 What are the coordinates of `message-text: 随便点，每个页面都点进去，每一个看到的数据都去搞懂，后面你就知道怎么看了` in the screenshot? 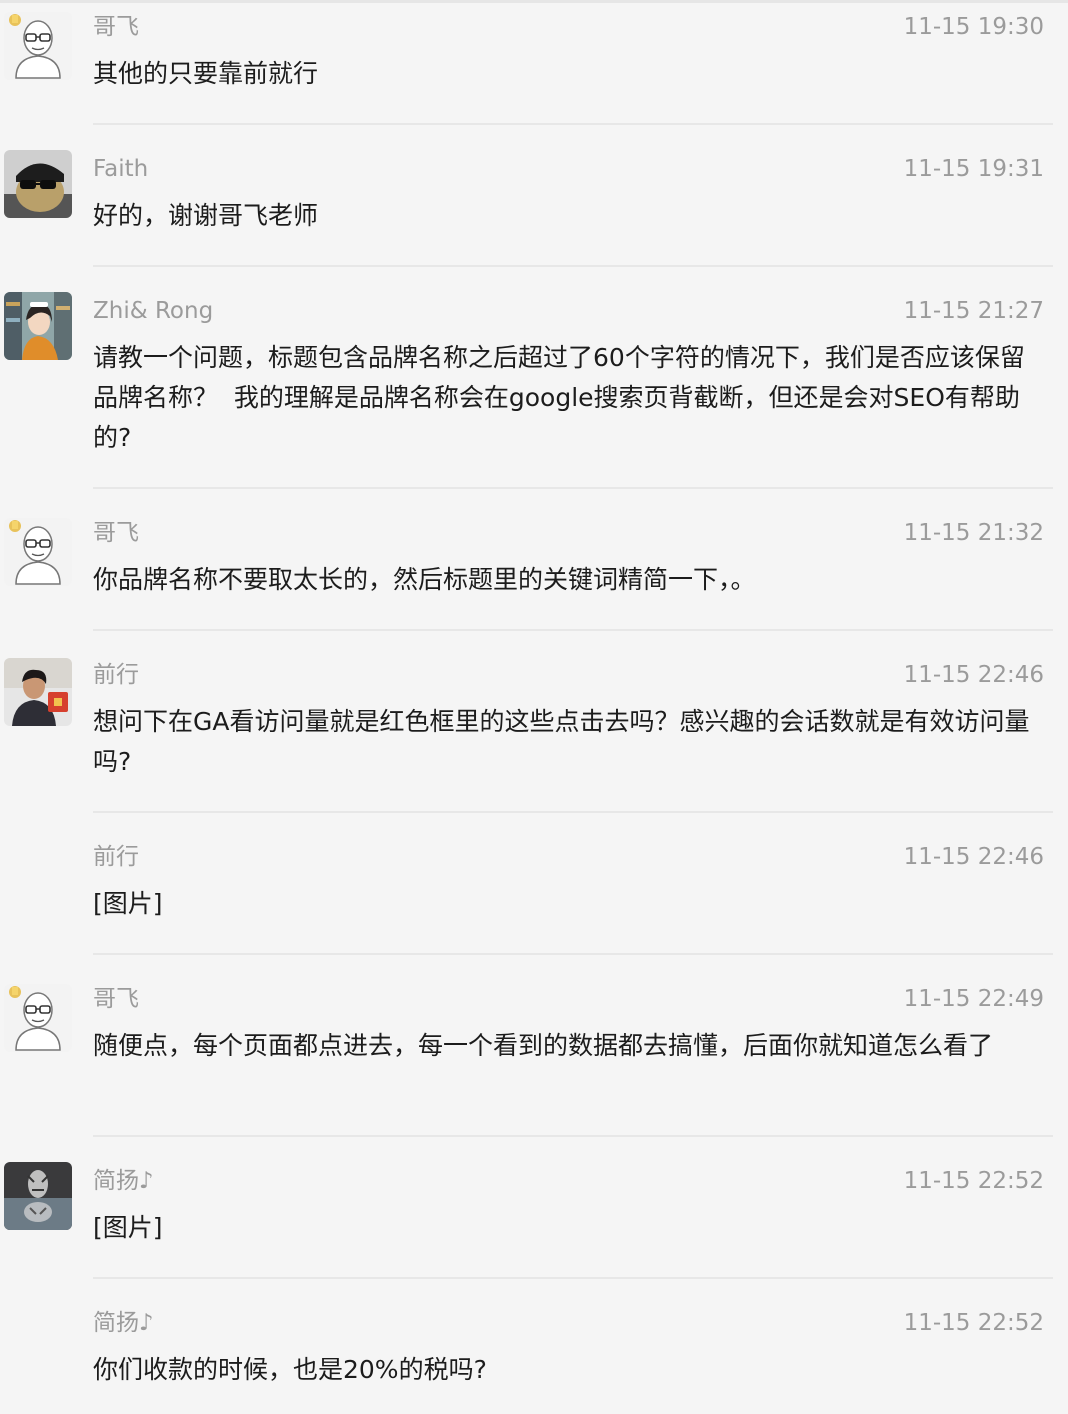 It's located at (543, 1045).